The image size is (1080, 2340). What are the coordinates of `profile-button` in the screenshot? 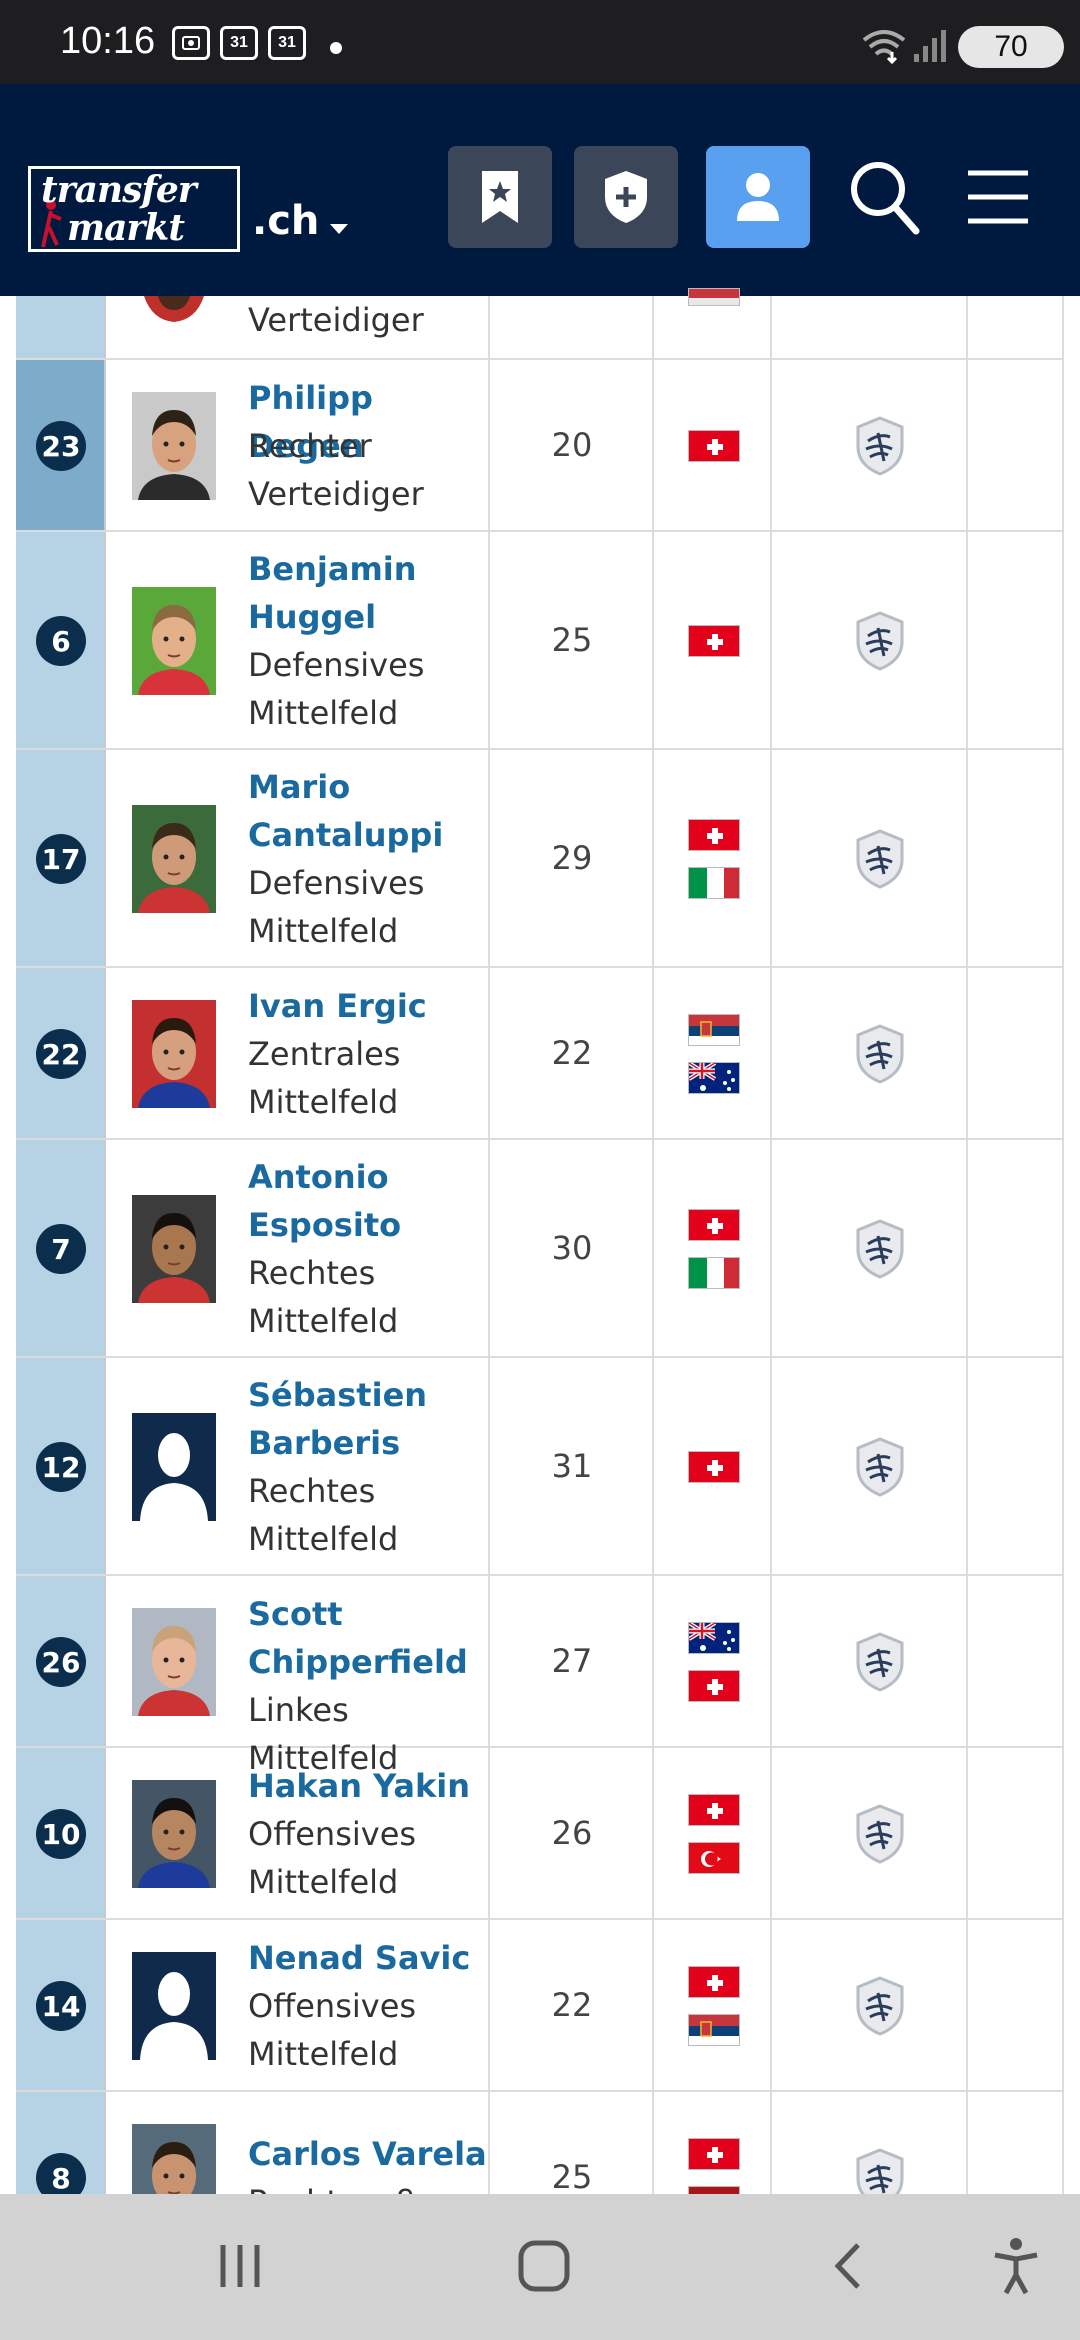 It's located at (758, 197).